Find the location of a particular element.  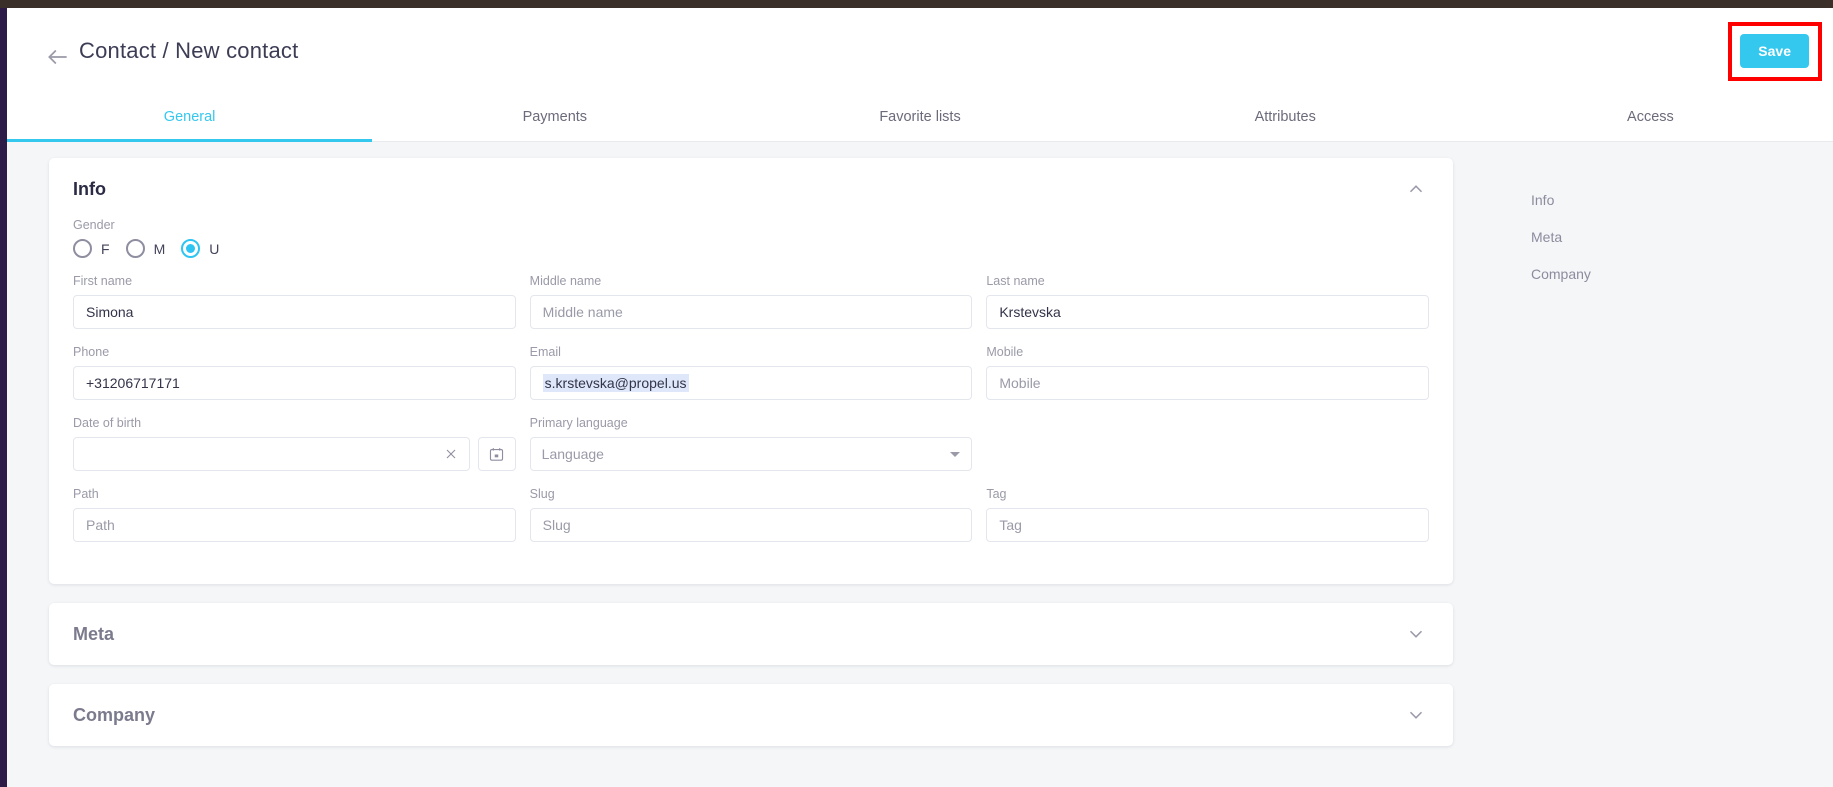

gender-radio-group: F M U is located at coordinates (751, 248).